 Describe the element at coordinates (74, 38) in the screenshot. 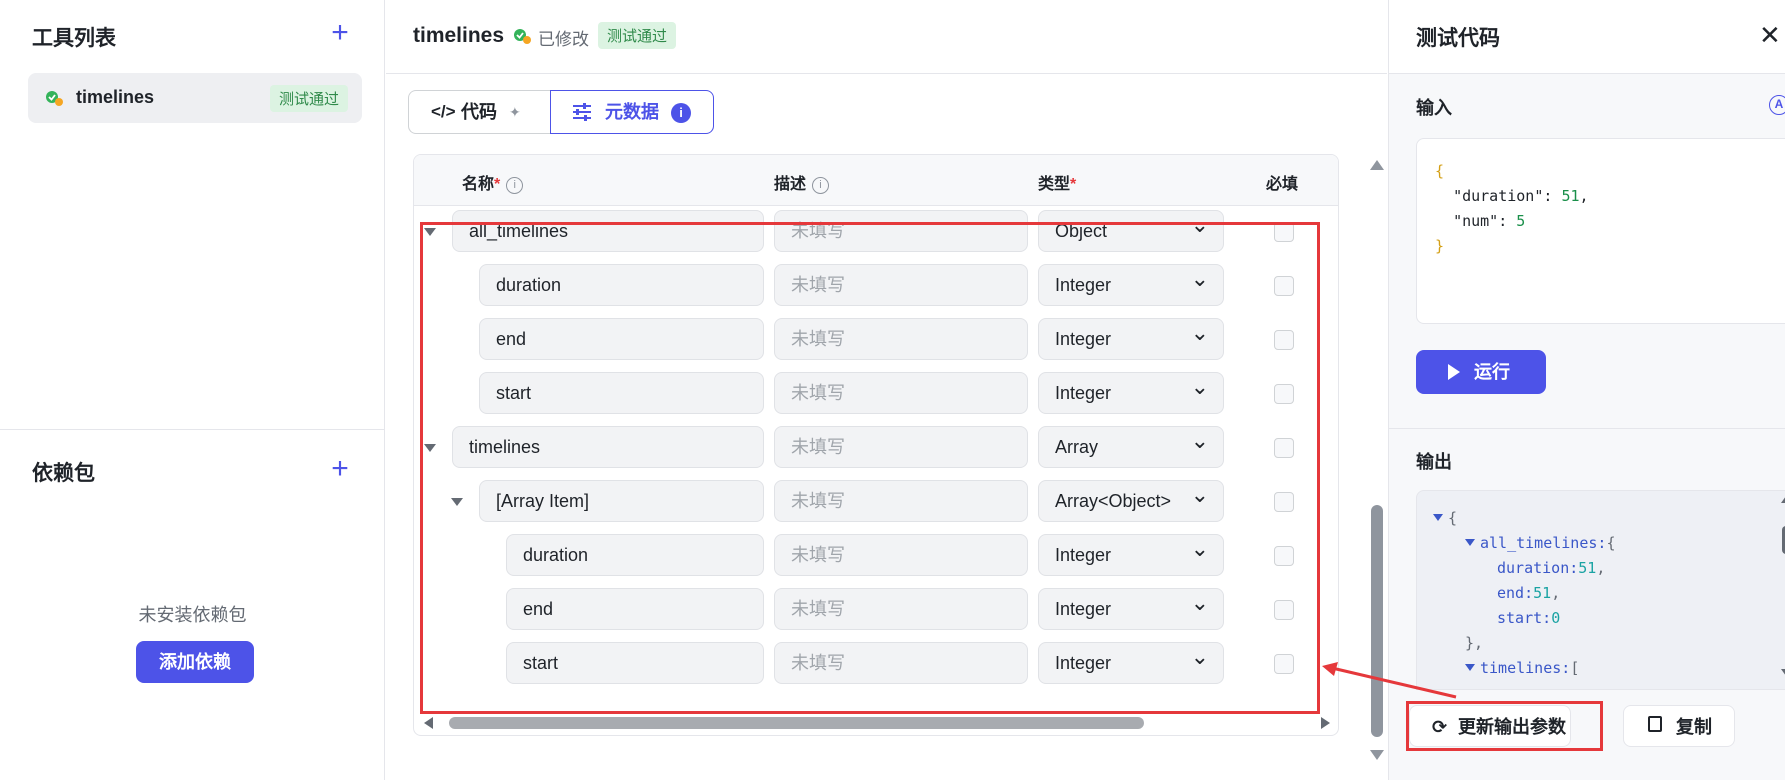

I see `tools-title: 工具列表` at that location.